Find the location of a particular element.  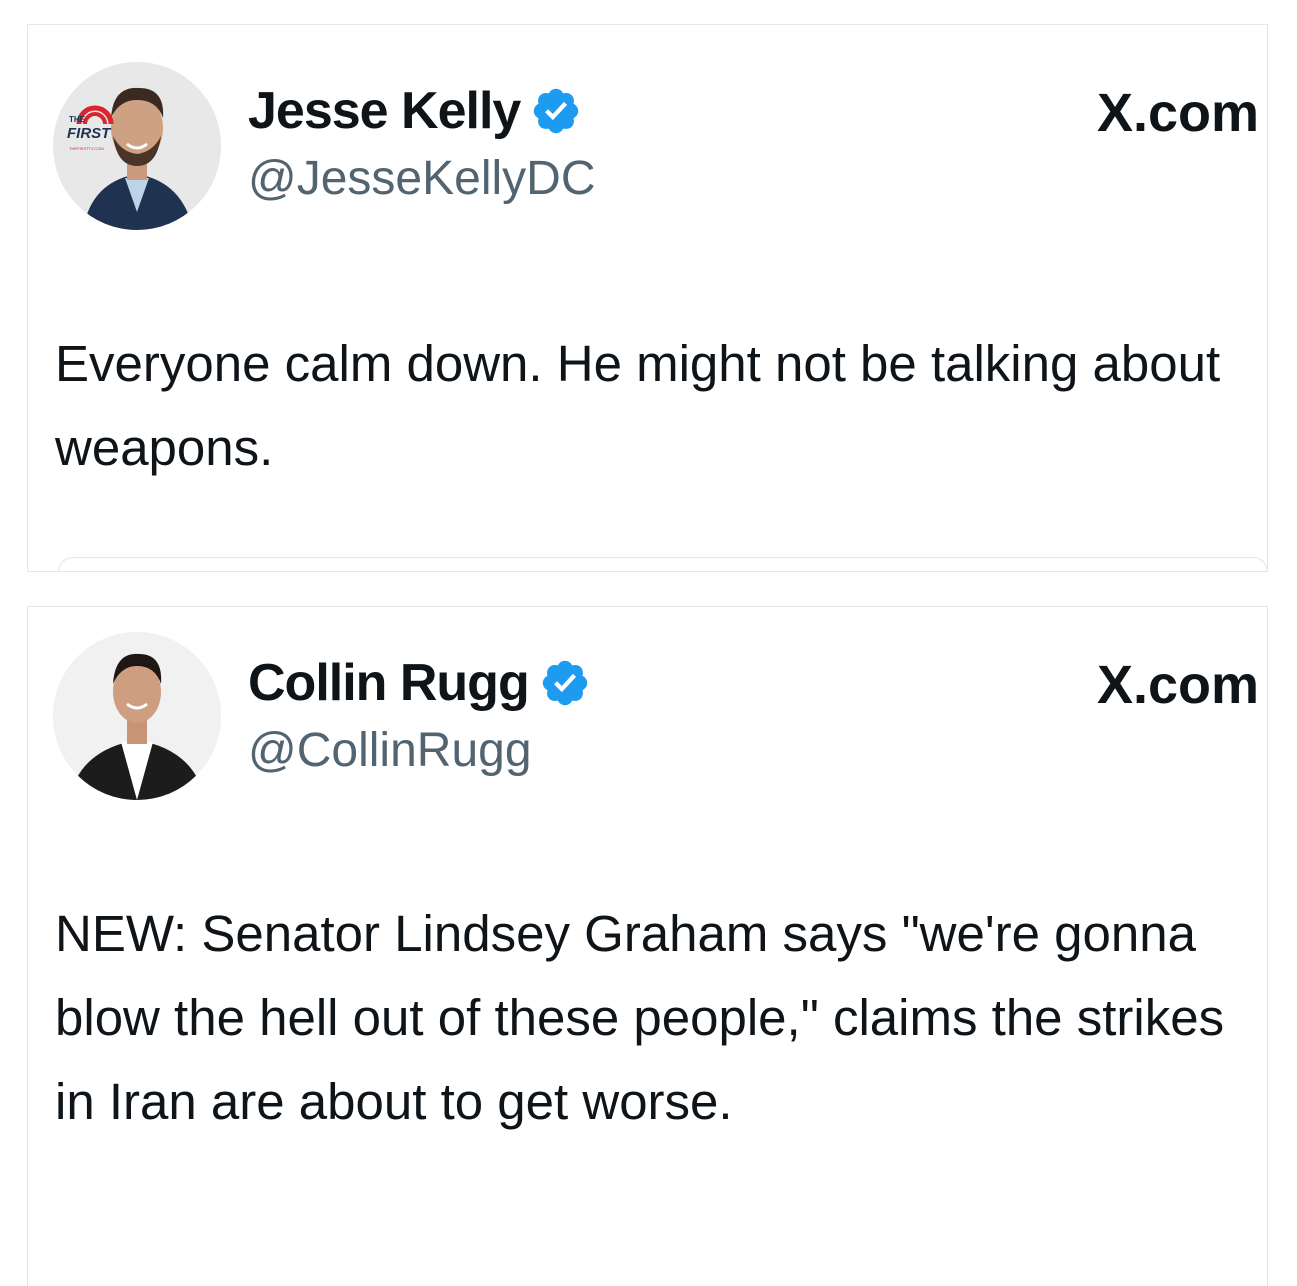

card-divider is located at coordinates (663, 564).